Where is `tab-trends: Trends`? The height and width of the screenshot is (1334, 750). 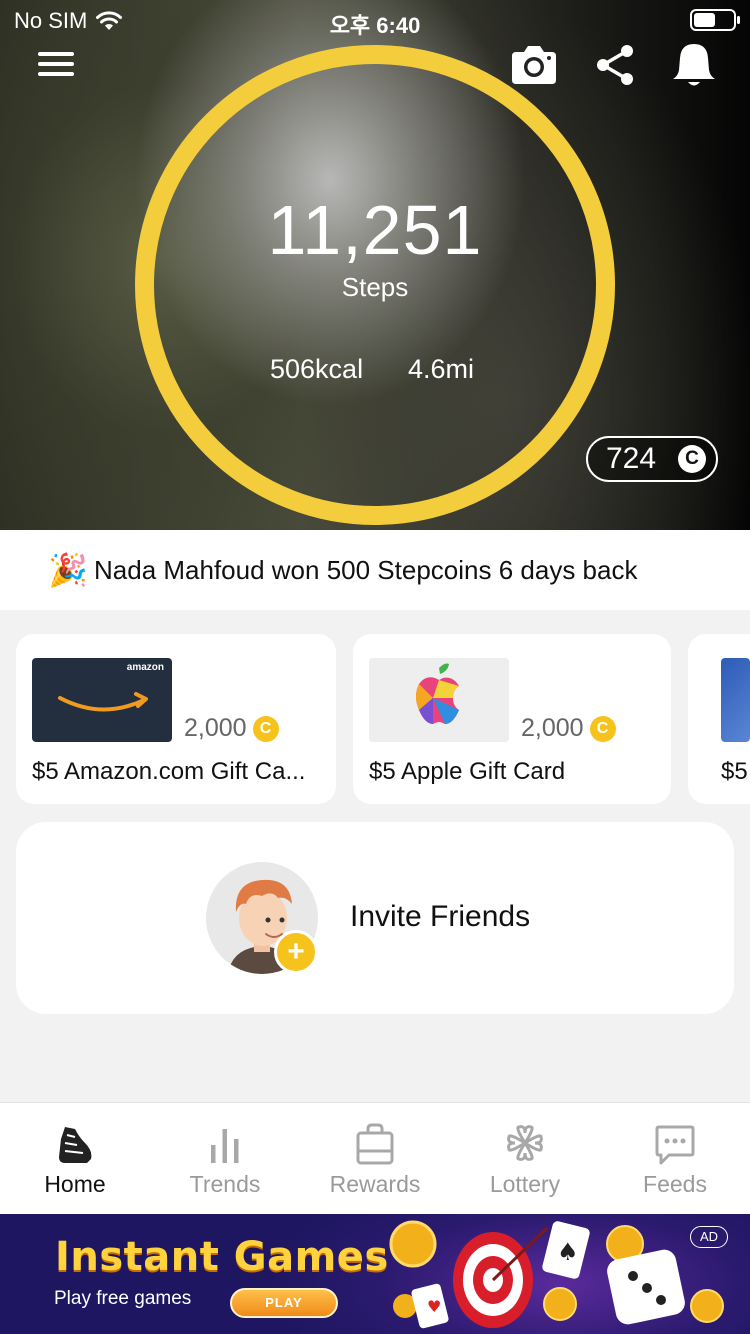 tab-trends: Trends is located at coordinates (225, 1159).